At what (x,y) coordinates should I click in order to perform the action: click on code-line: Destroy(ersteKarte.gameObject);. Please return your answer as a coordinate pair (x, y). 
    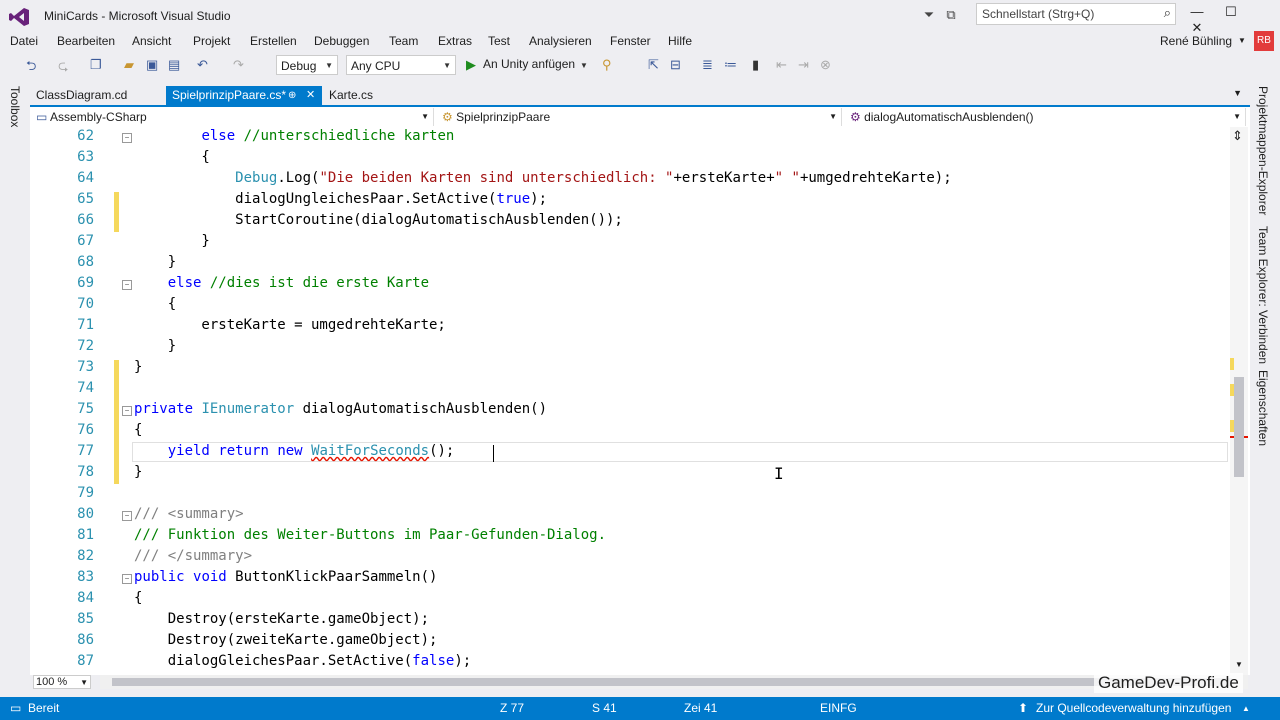
    Looking at the image, I should click on (281, 619).